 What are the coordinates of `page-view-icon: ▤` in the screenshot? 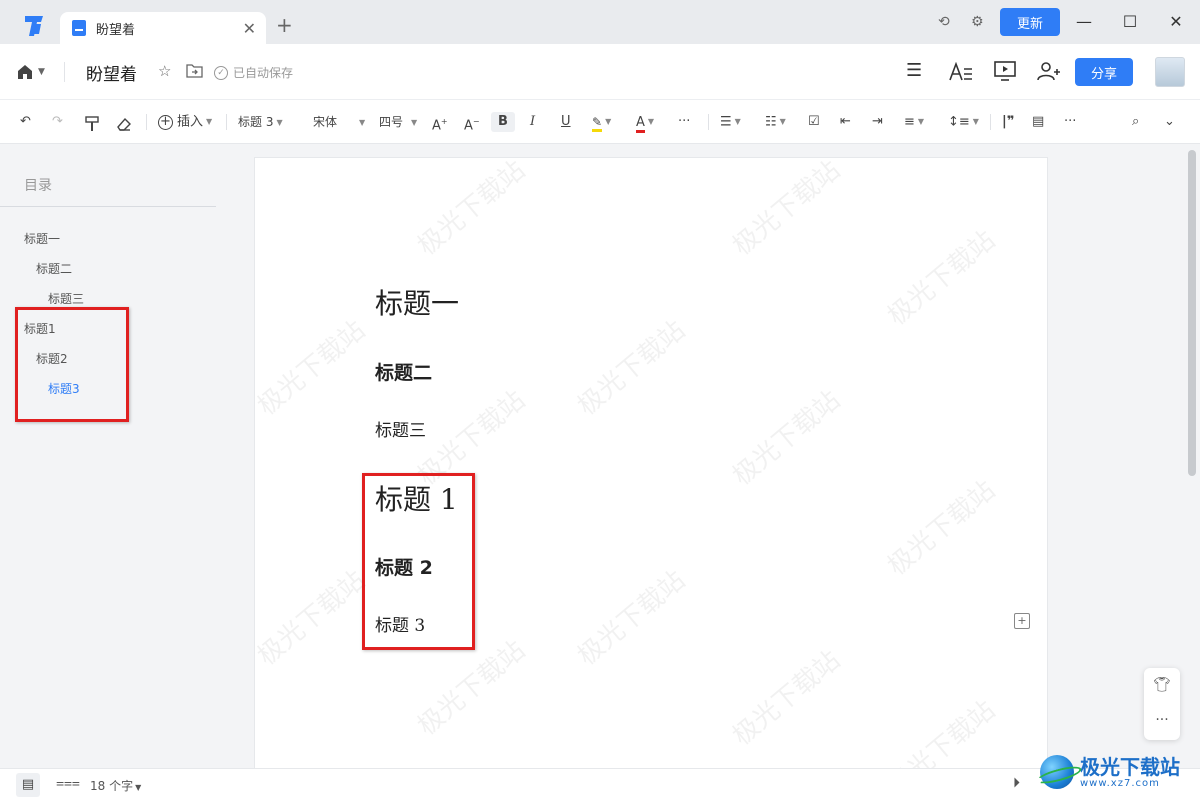 It's located at (28, 785).